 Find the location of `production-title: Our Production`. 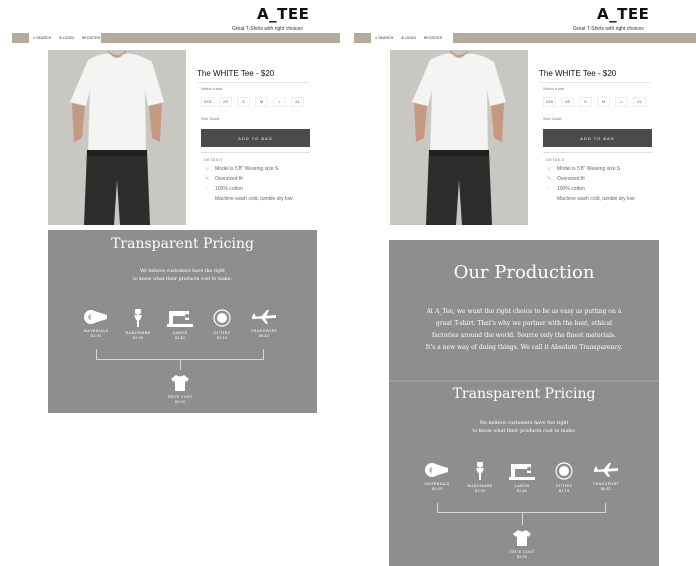

production-title: Our Production is located at coordinates (524, 272).